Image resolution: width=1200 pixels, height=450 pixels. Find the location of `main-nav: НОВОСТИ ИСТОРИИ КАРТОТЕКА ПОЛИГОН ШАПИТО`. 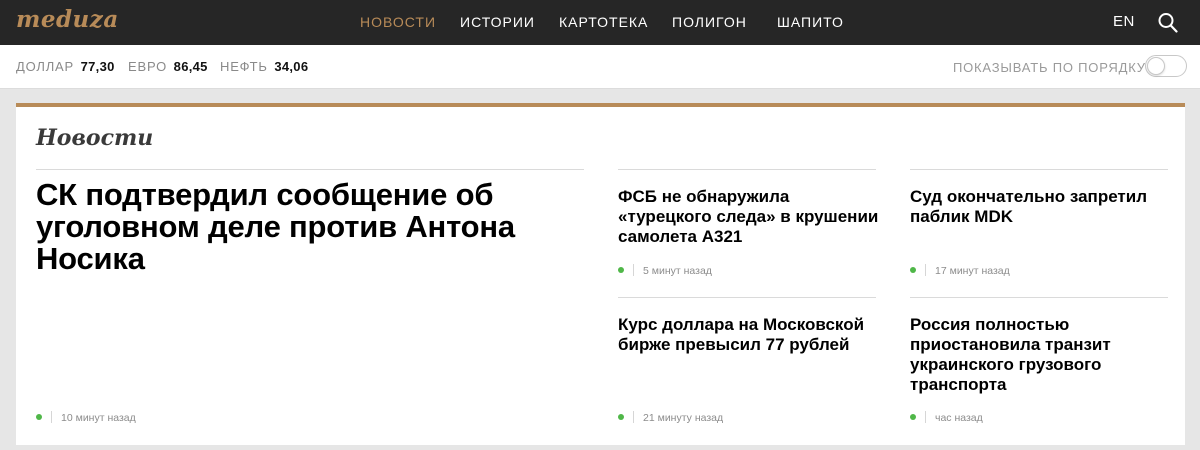

main-nav: НОВОСТИ ИСТОРИИ КАРТОТЕКА ПОЛИГОН ШАПИТО is located at coordinates (600, 24).